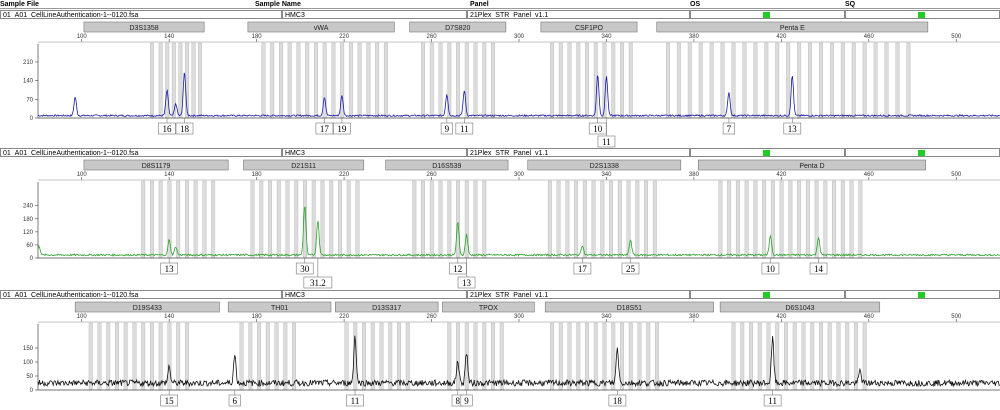 The height and width of the screenshot is (410, 1000). What do you see at coordinates (729, 129) in the screenshot?
I see `allele-call-label: 7` at bounding box center [729, 129].